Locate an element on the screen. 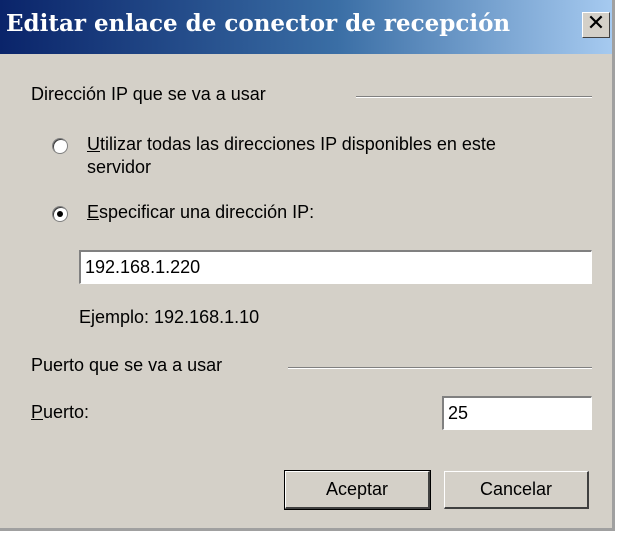 The width and height of the screenshot is (618, 534). radio-selected-dot is located at coordinates (60, 214).